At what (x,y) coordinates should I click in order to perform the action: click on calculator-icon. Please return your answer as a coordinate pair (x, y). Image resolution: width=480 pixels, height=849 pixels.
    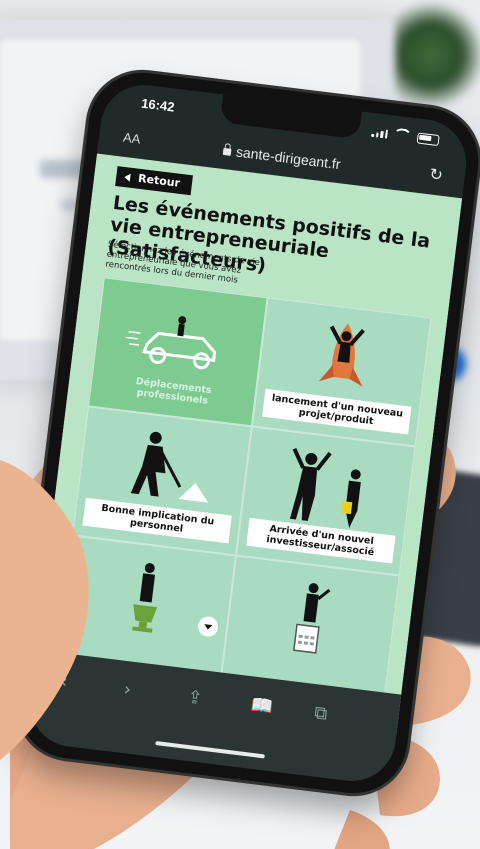
    Looking at the image, I should click on (312, 618).